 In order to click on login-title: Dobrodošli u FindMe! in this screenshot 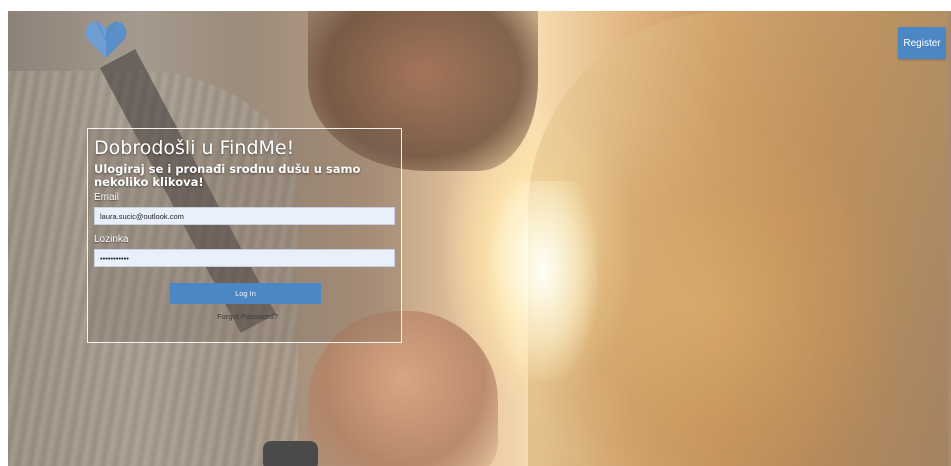, I will do `click(194, 148)`.